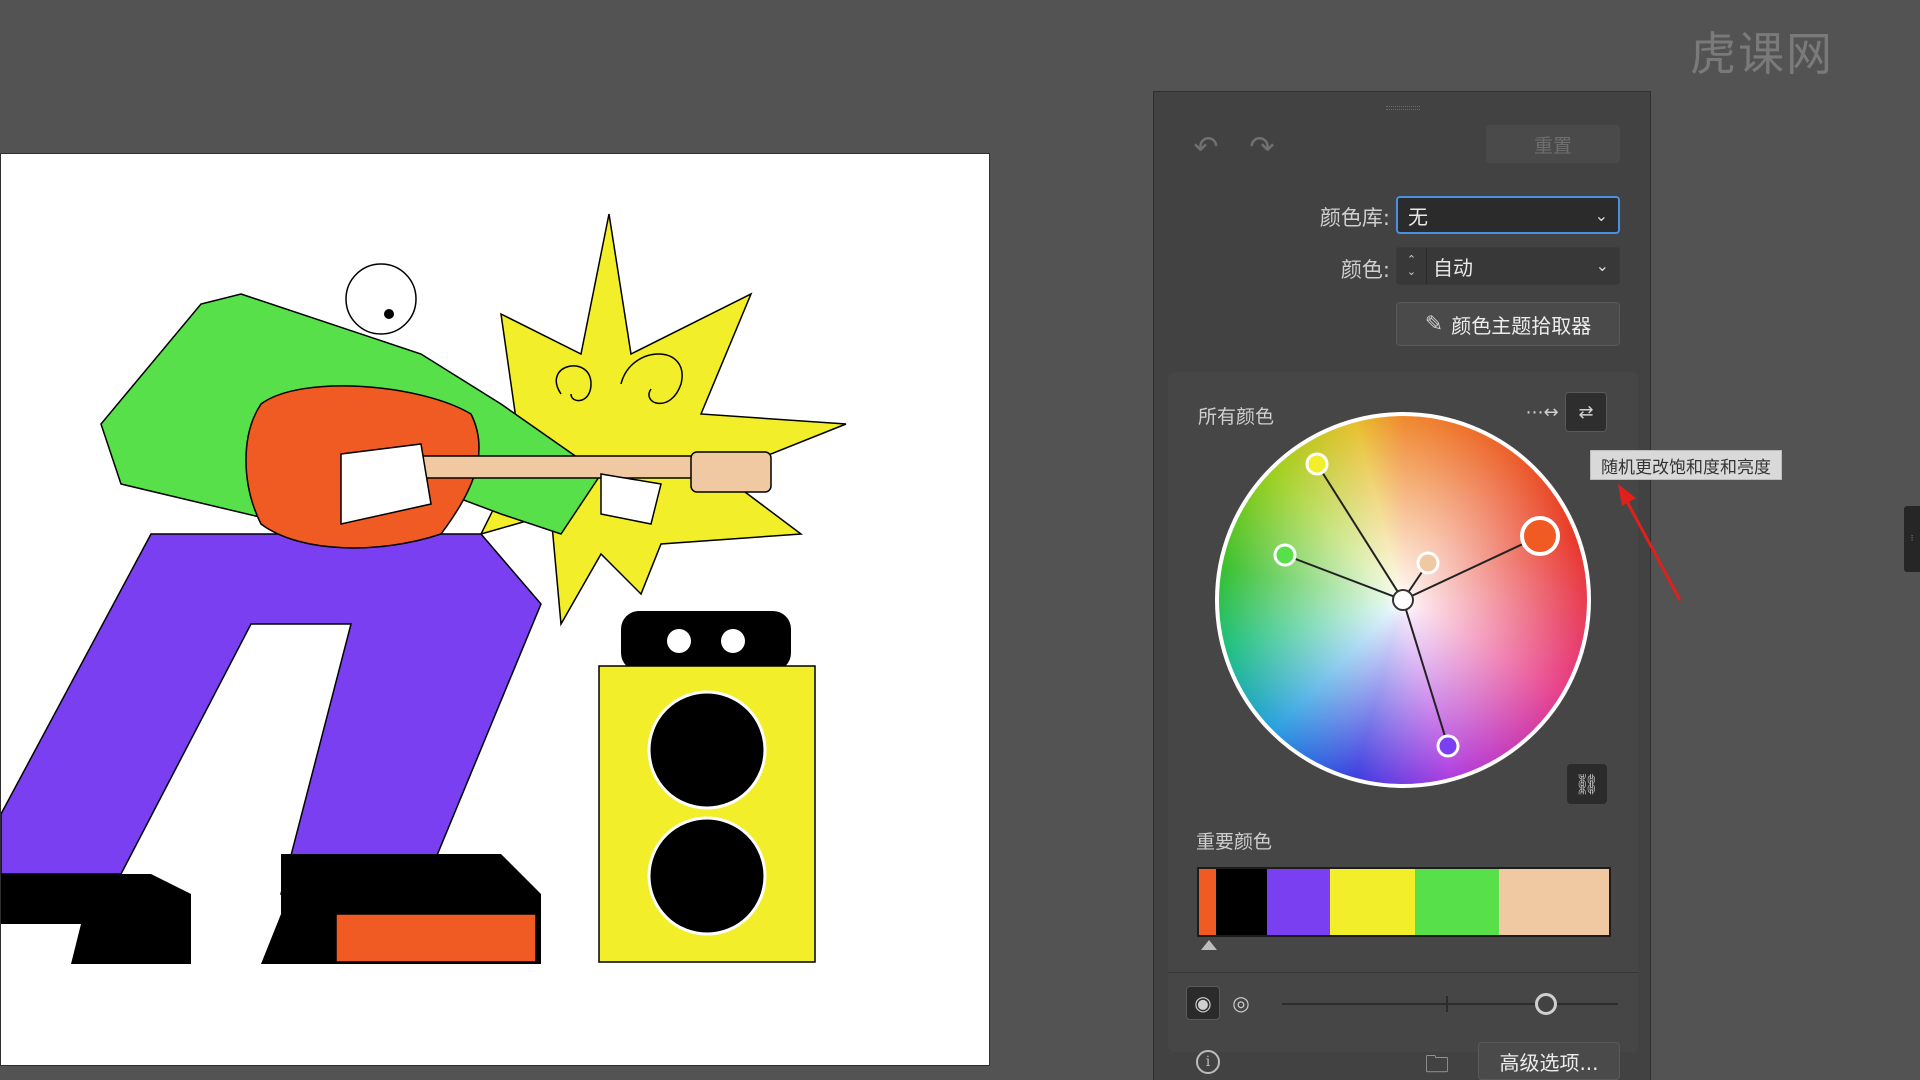 This screenshot has width=1920, height=1080. What do you see at coordinates (1241, 1003) in the screenshot?
I see `display-mode-segmented-icon: ◎` at bounding box center [1241, 1003].